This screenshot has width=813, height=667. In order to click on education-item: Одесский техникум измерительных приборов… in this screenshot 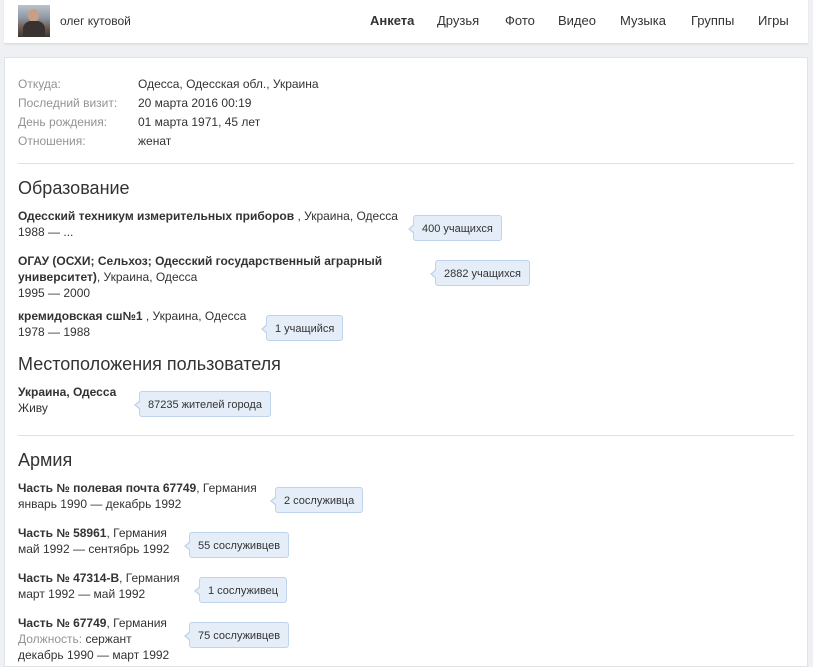, I will do `click(208, 224)`.